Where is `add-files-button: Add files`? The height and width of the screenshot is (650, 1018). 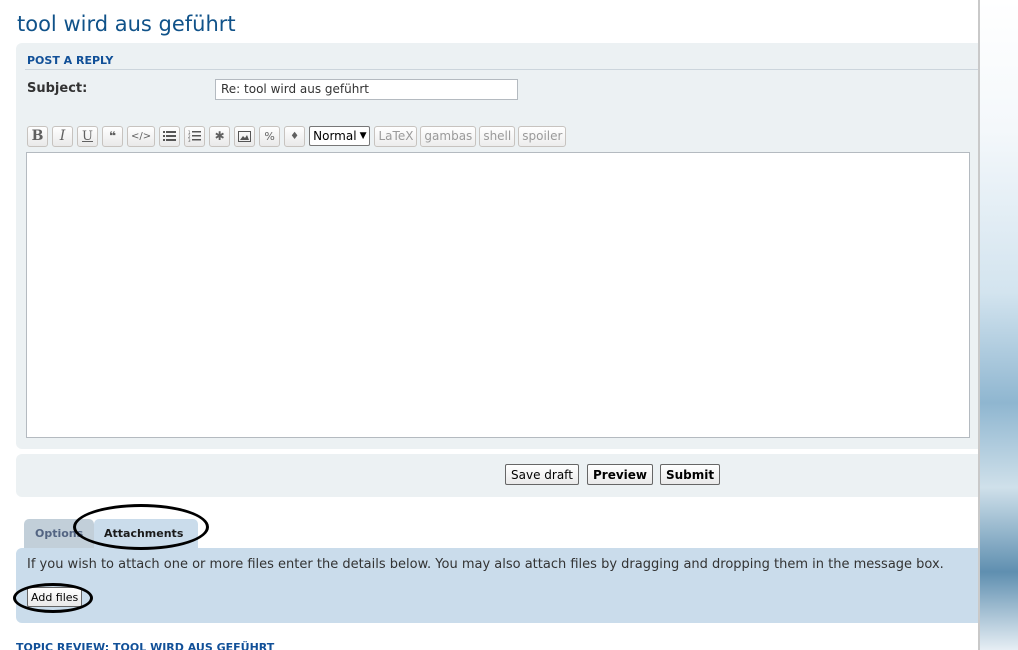
add-files-button: Add files is located at coordinates (55, 597).